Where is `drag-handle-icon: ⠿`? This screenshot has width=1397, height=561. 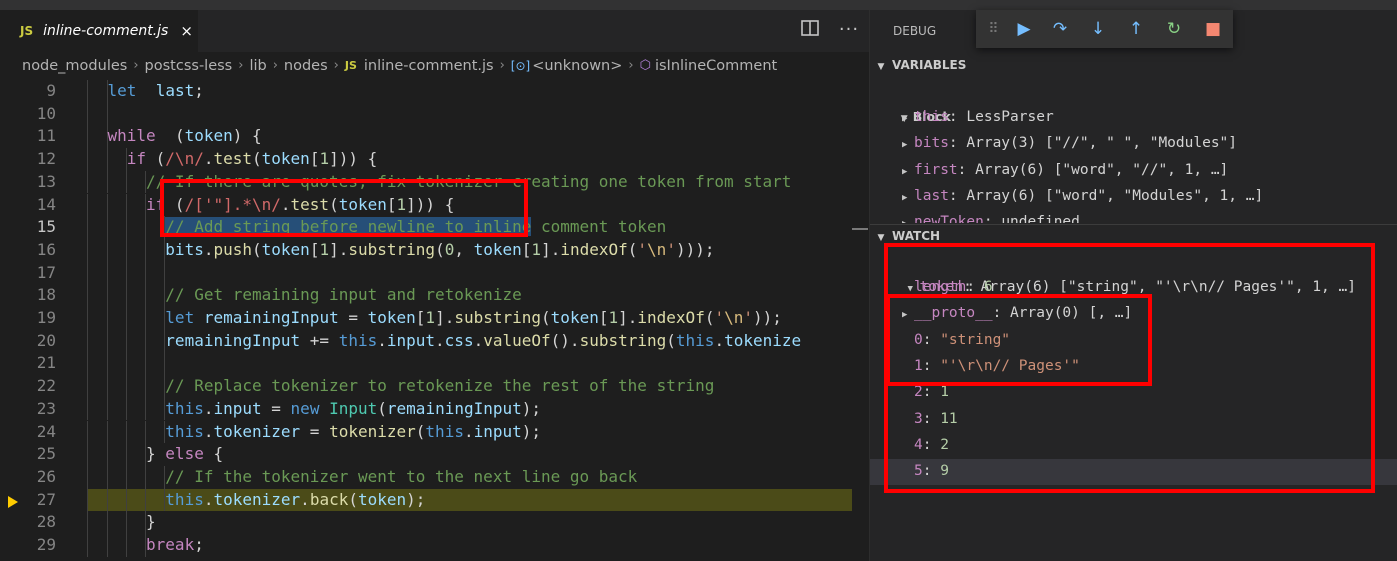 drag-handle-icon: ⠿ is located at coordinates (993, 29).